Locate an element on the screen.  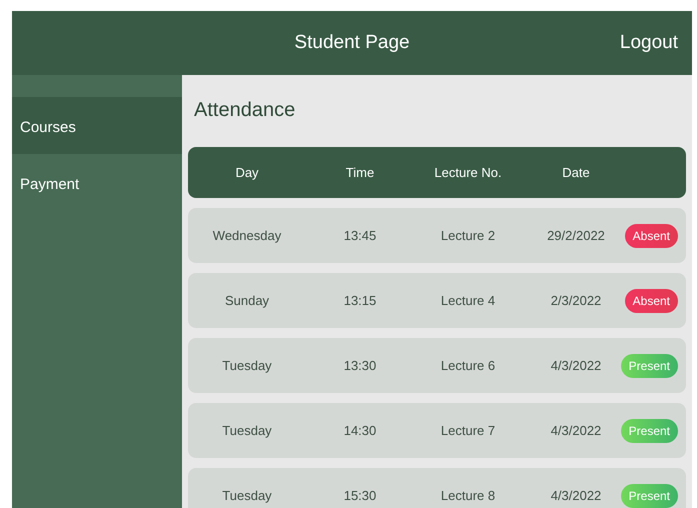
table-cell-text: Lecture 8 is located at coordinates (468, 495).